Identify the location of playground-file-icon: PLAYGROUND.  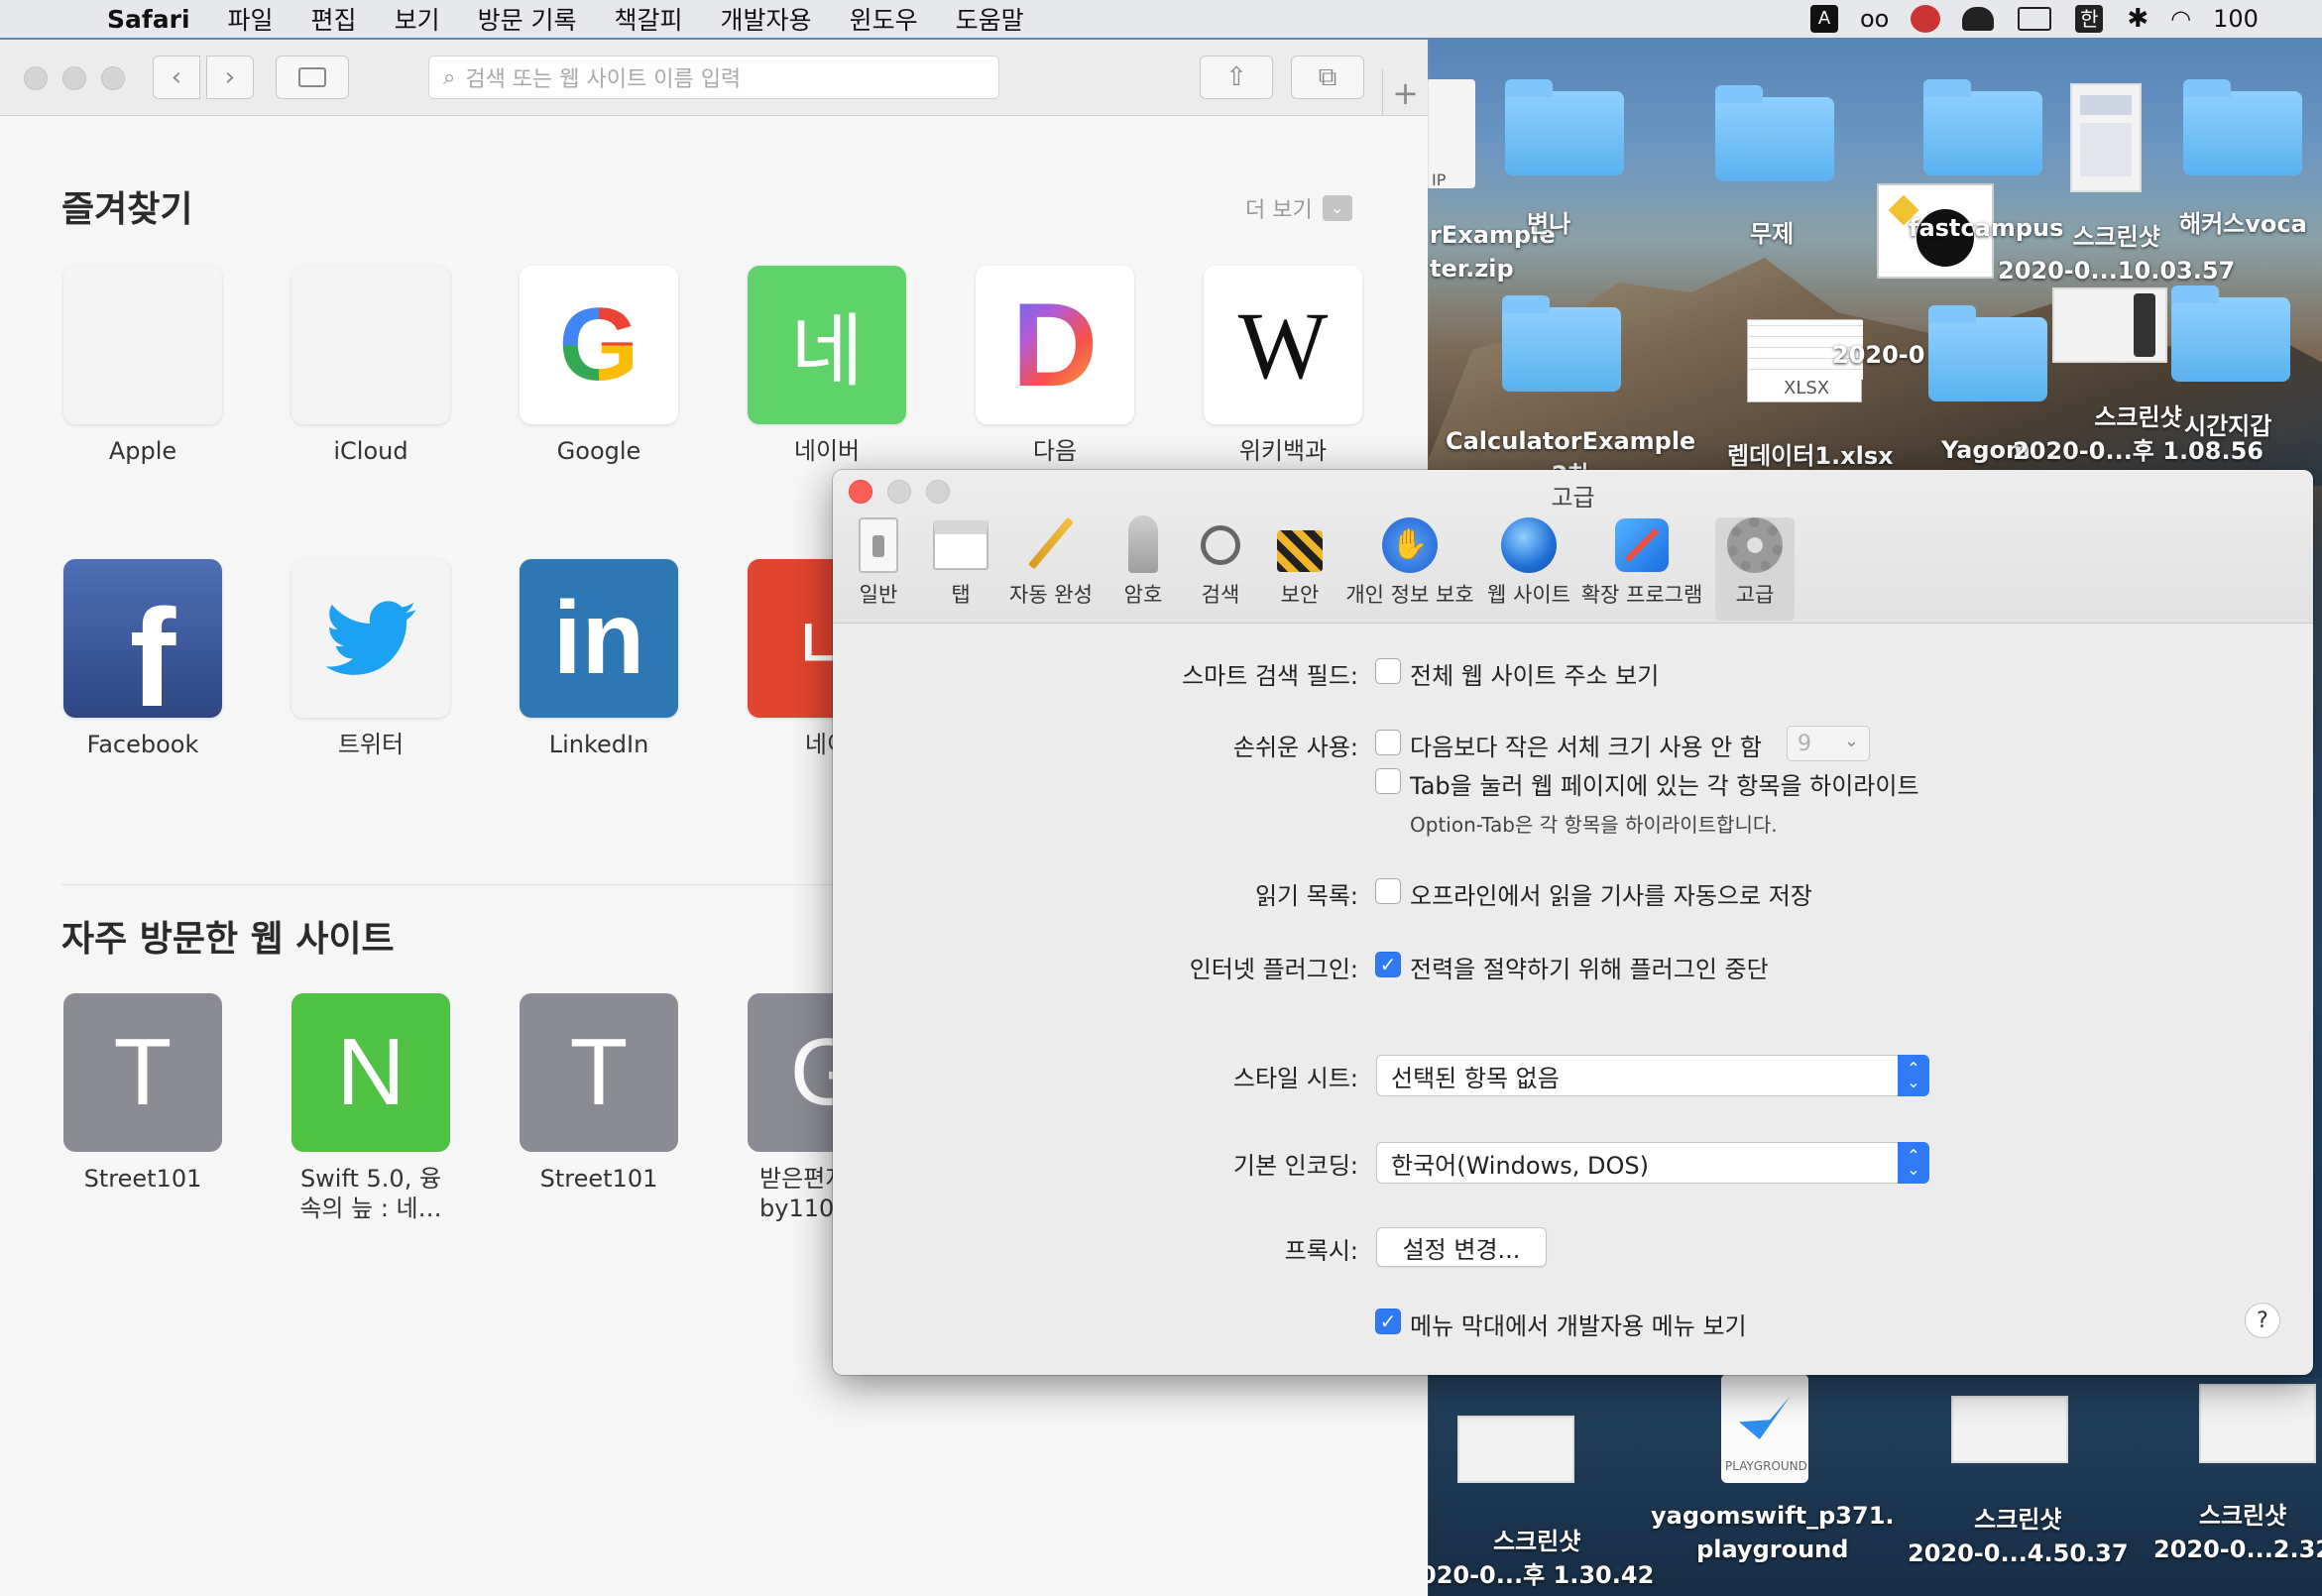
(1764, 1428).